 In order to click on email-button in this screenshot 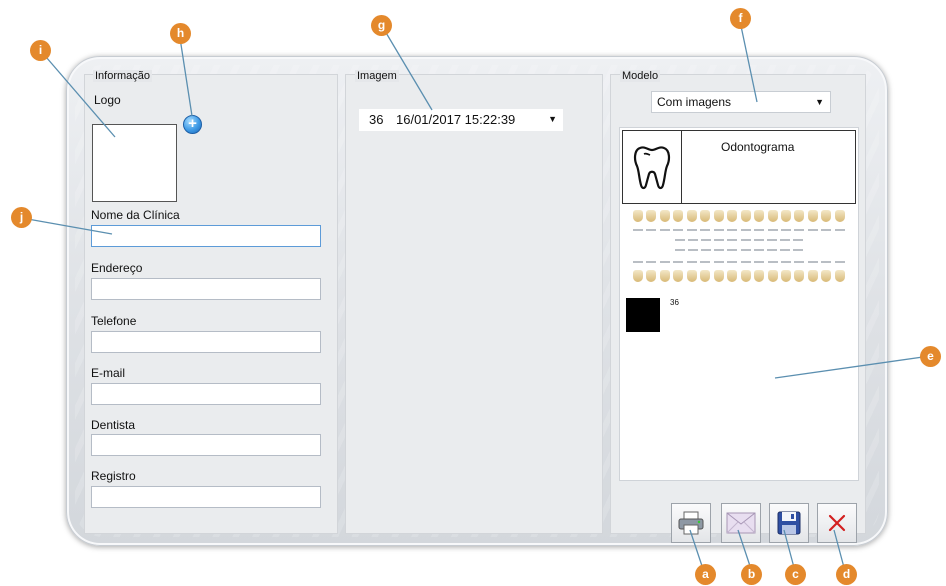, I will do `click(741, 523)`.